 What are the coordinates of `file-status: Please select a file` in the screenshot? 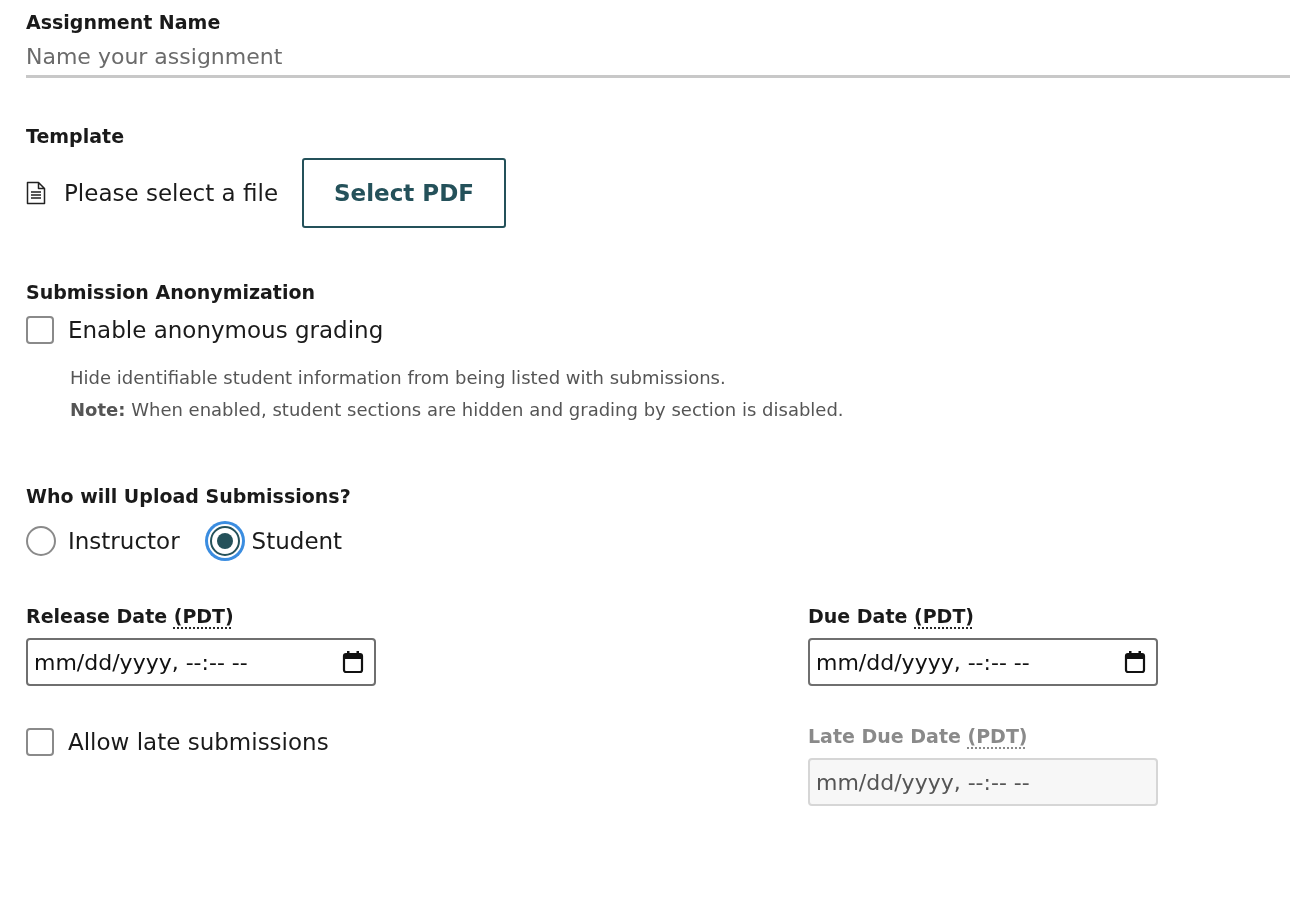 It's located at (171, 193).